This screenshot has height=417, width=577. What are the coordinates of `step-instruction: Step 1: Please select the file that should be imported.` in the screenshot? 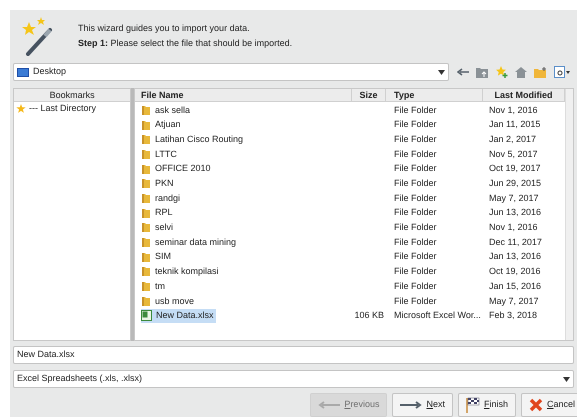 It's located at (185, 43).